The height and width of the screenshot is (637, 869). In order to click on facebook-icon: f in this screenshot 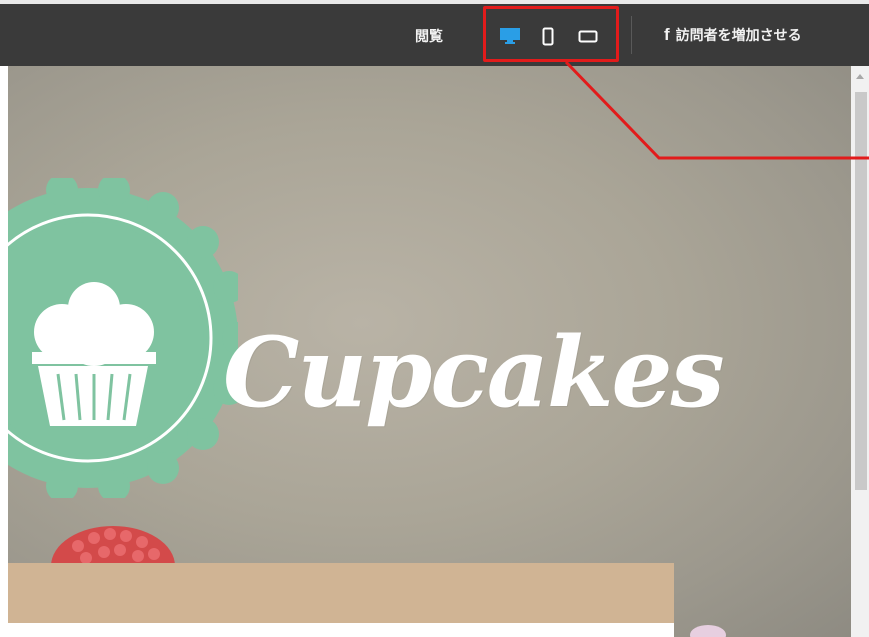, I will do `click(667, 34)`.